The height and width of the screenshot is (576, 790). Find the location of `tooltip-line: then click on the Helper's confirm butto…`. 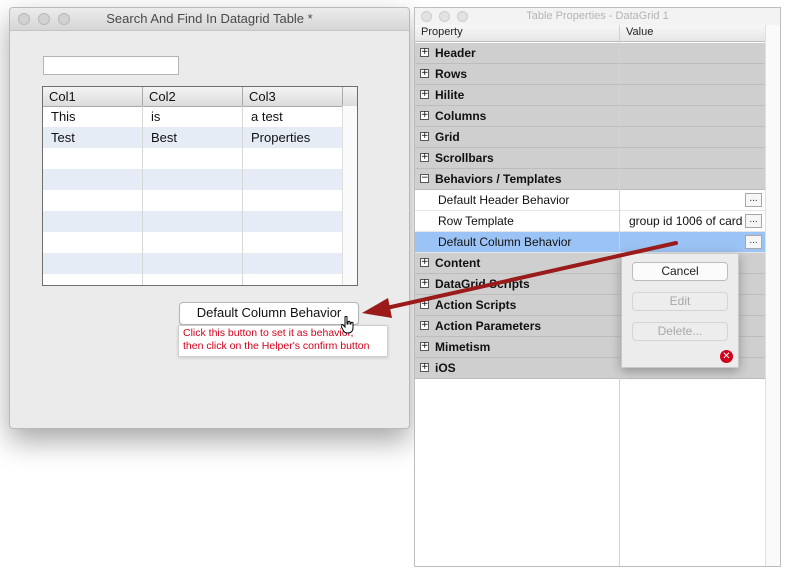

tooltip-line: then click on the Helper's confirm butto… is located at coordinates (276, 346).